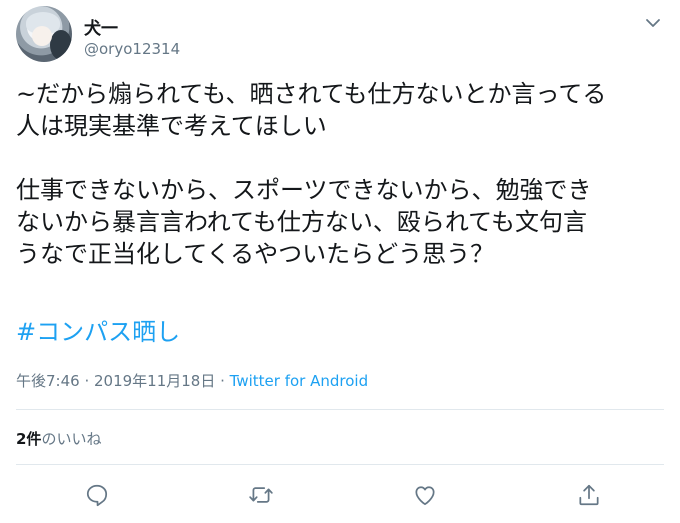 This screenshot has height=523, width=680. What do you see at coordinates (97, 495) in the screenshot?
I see `reply-icon` at bounding box center [97, 495].